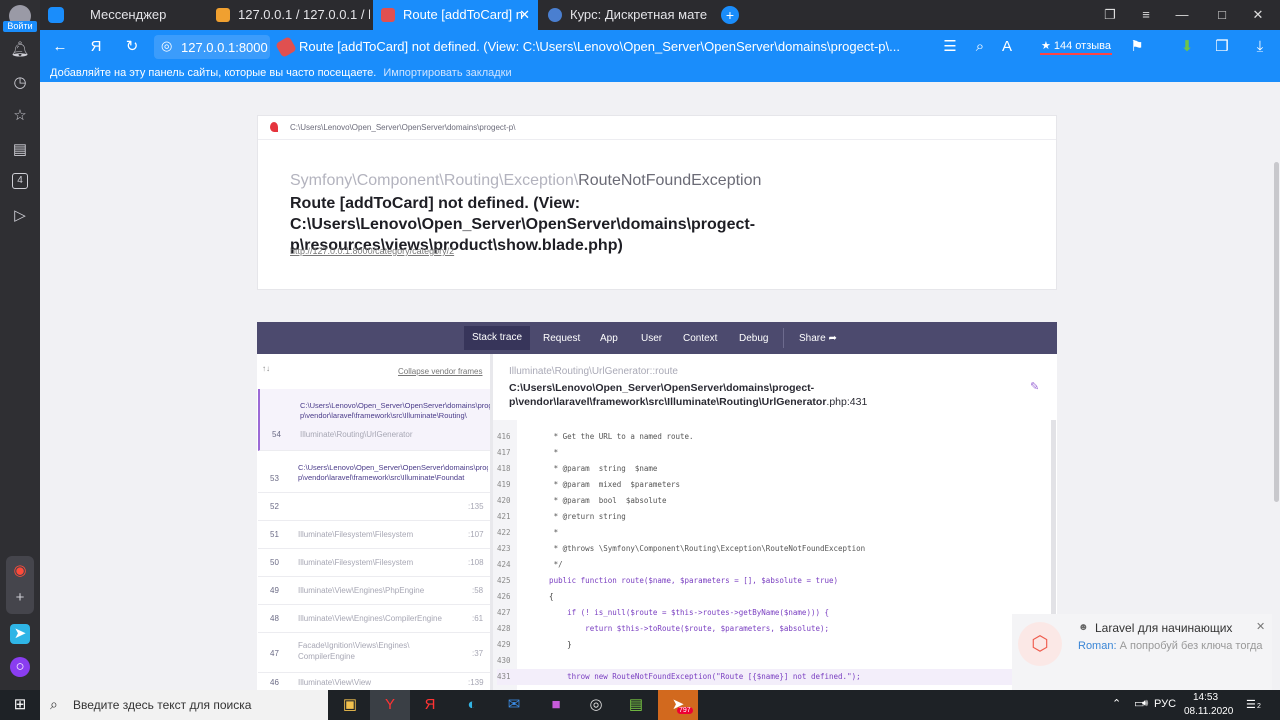 The width and height of the screenshot is (1280, 720). I want to click on group-icon: ☻, so click(1083, 627).